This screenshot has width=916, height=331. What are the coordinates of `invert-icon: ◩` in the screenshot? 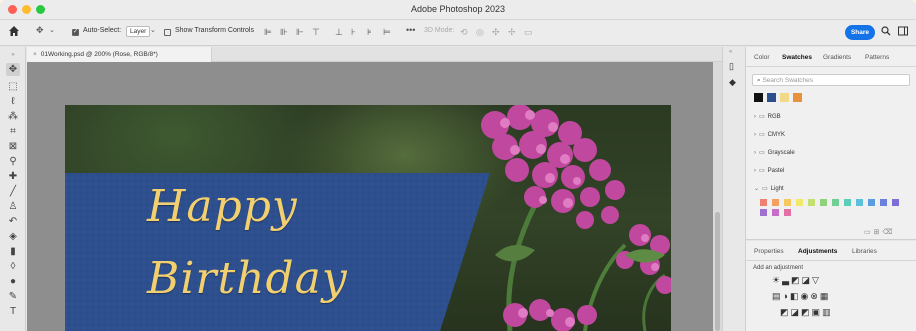 It's located at (785, 312).